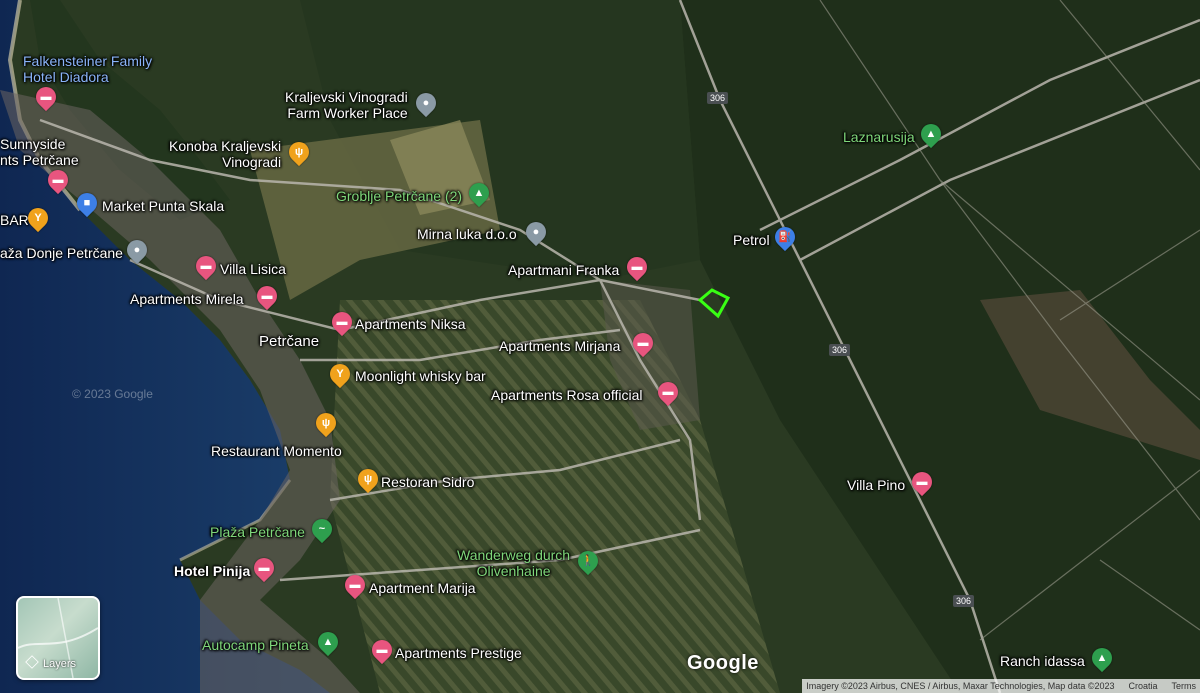 The width and height of the screenshot is (1200, 693). What do you see at coordinates (458, 653) in the screenshot?
I see `place-label: Apartments Prestige` at bounding box center [458, 653].